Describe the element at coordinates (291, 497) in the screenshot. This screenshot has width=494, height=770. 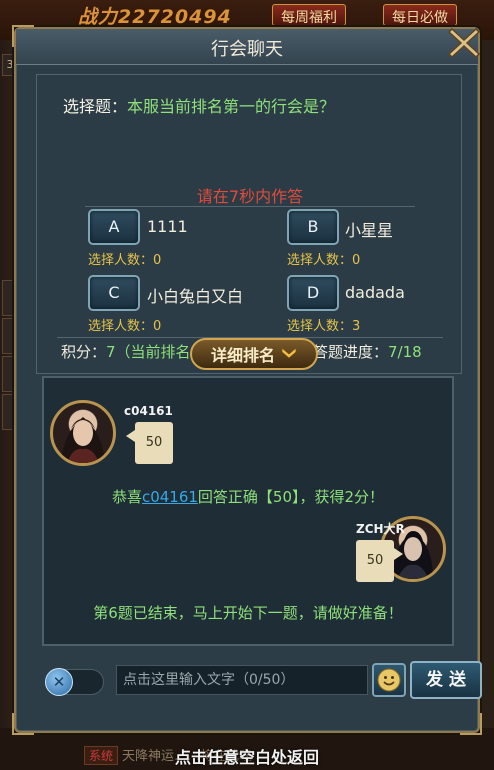
I see `system-message-suffix: 回答正确【50】，获得2分！` at that location.